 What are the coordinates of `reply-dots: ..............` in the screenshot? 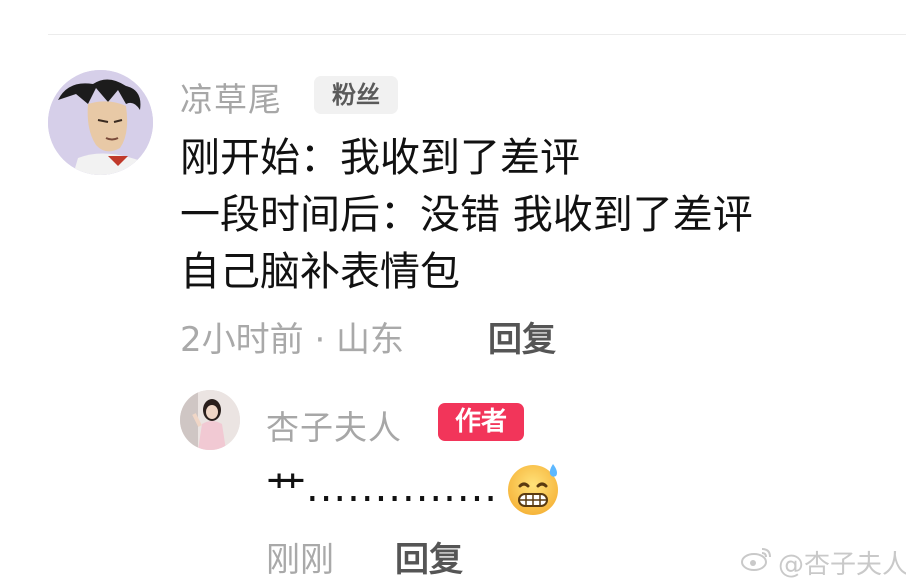 It's located at (402, 488).